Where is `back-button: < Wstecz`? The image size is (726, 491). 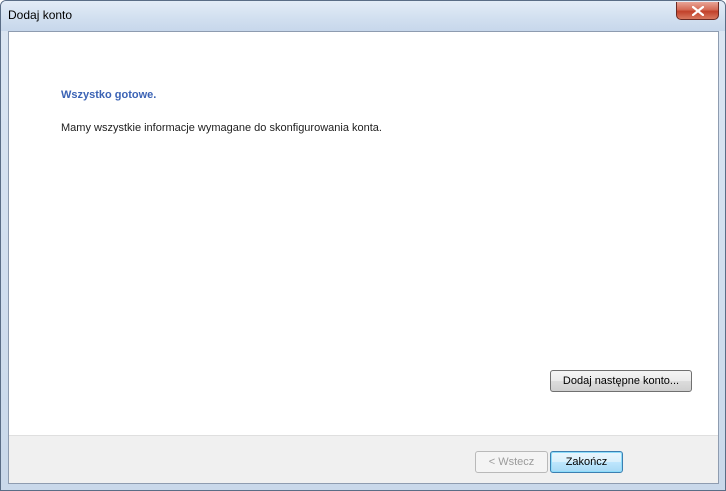 back-button: < Wstecz is located at coordinates (511, 462).